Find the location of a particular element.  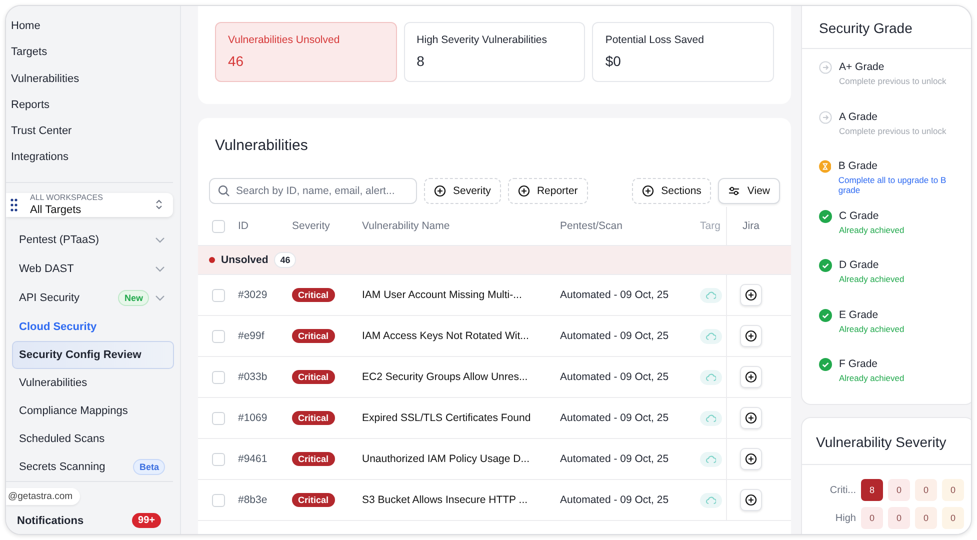

table-cell-text: #033b is located at coordinates (253, 377).